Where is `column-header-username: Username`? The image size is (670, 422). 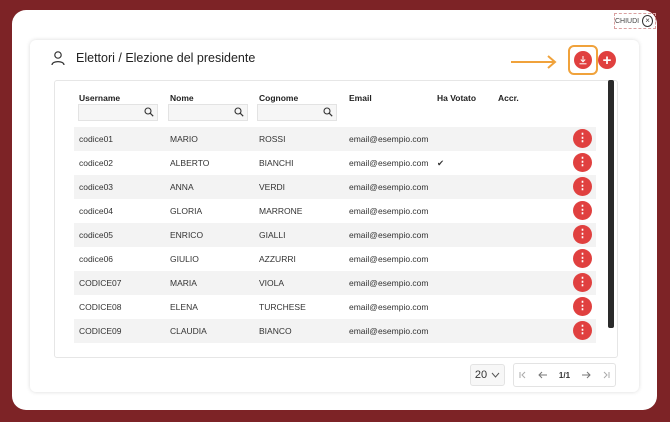 column-header-username: Username is located at coordinates (99, 98).